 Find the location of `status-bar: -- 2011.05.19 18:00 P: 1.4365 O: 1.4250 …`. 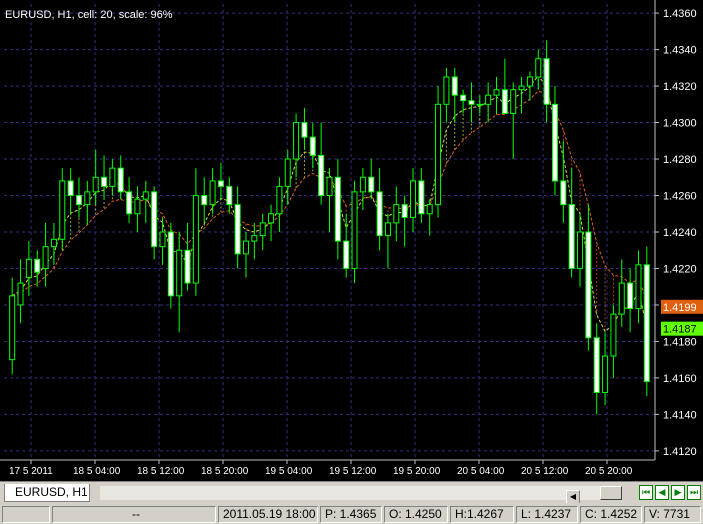

status-bar: -- 2011.05.19 18:00 P: 1.4365 O: 1.4250 … is located at coordinates (351, 513).